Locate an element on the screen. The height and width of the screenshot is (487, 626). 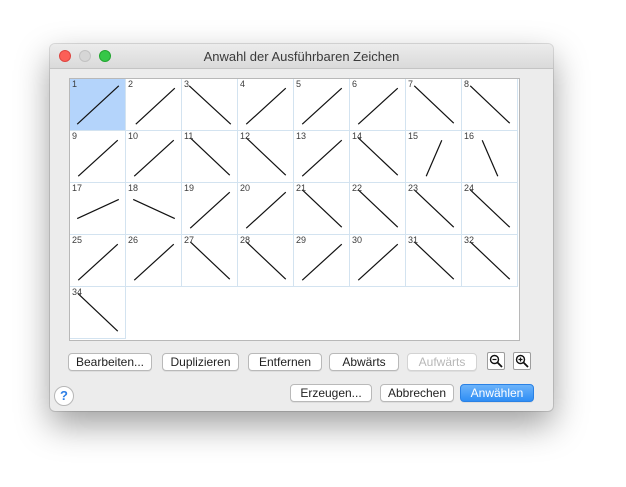
grid-cell: 2 is located at coordinates (154, 105).